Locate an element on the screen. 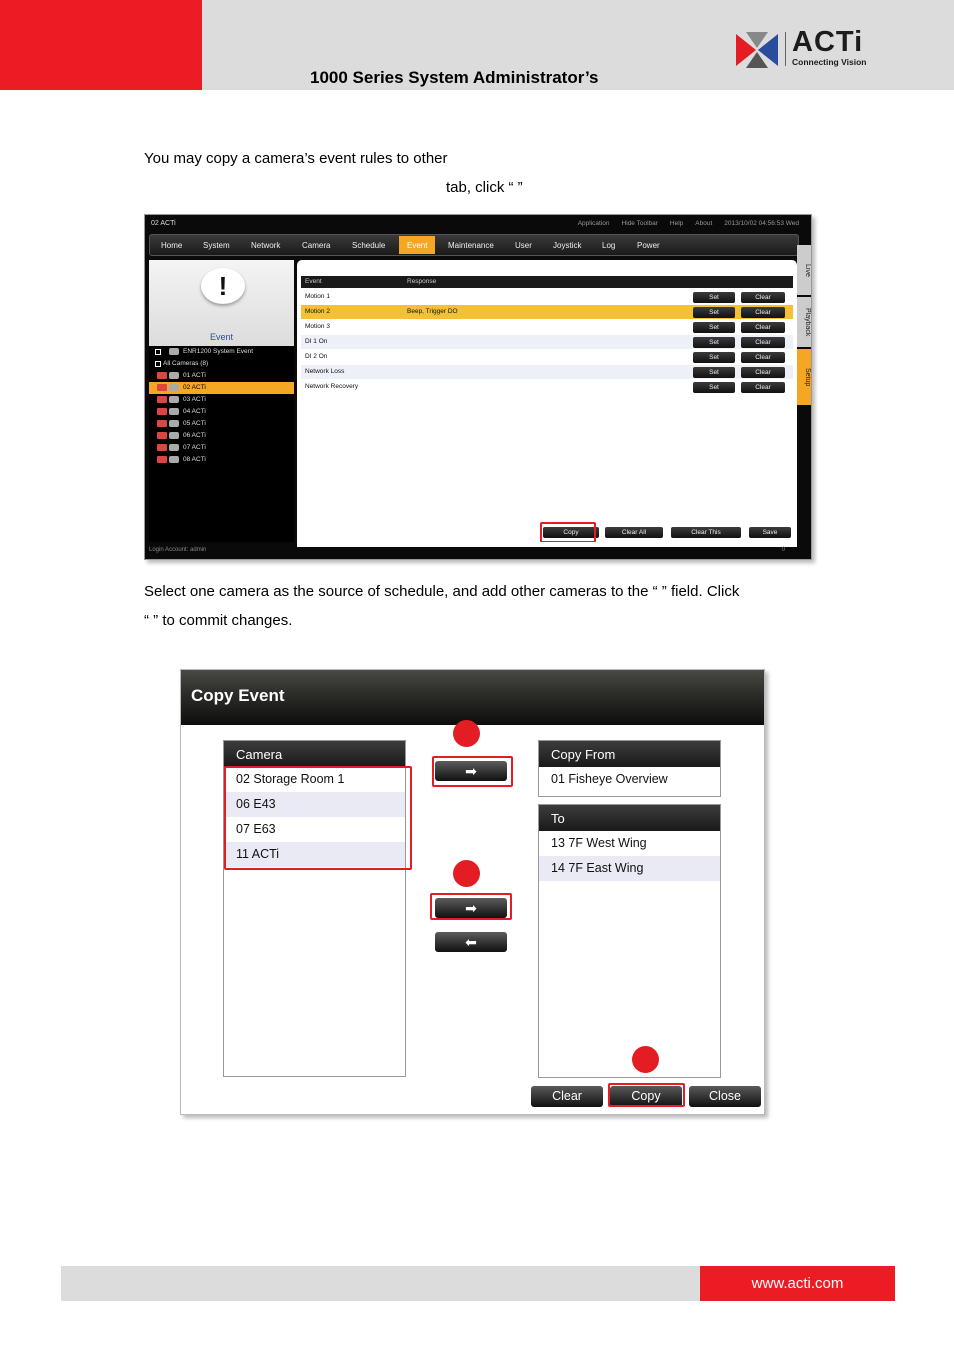 The image size is (954, 1350). status-count: 0 is located at coordinates (783, 550).